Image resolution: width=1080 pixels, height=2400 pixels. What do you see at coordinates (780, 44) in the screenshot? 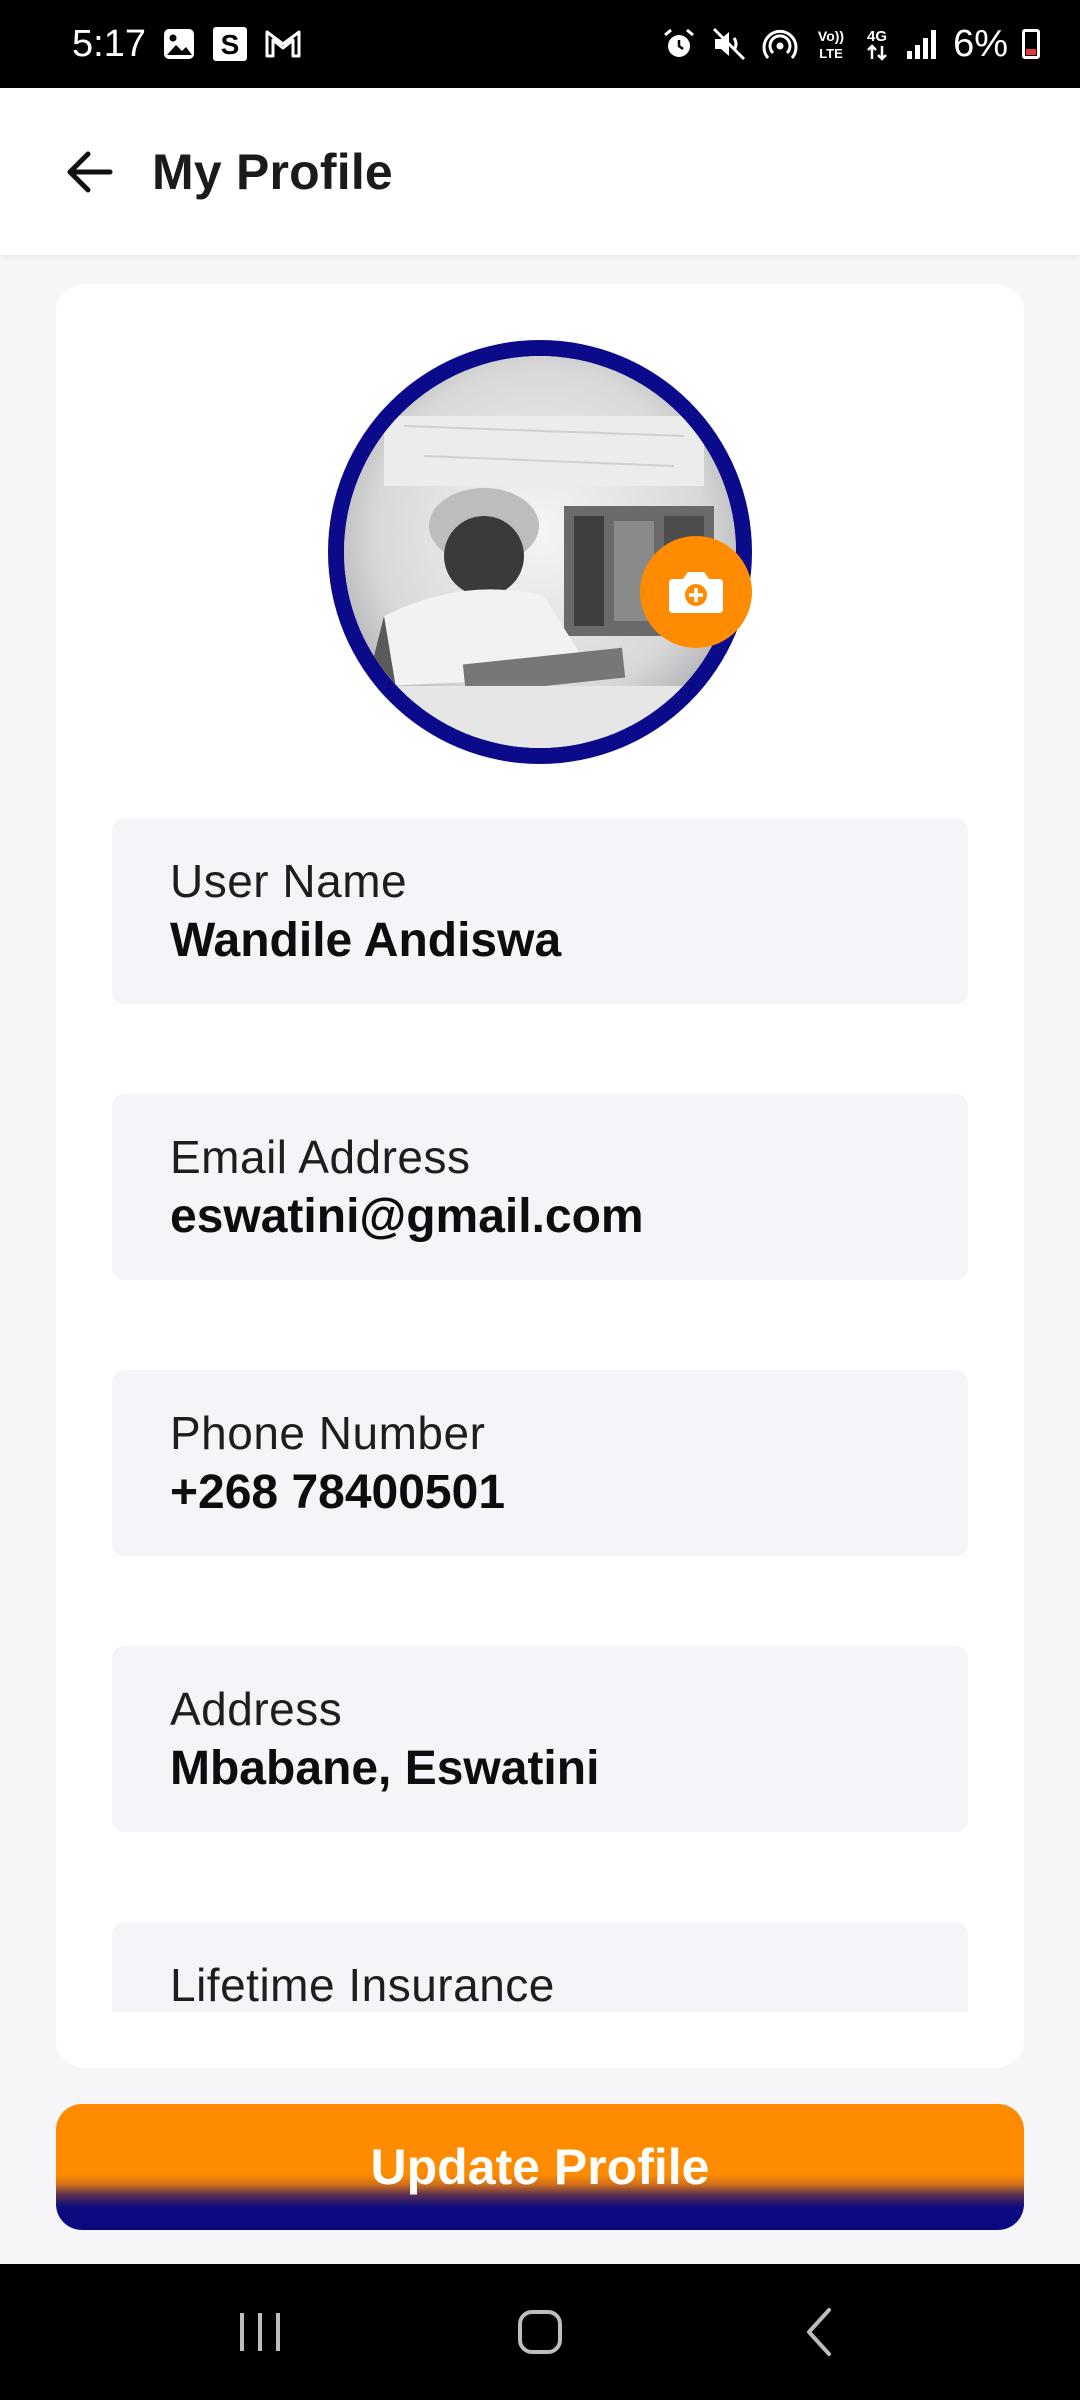
I see `hotspot-icon` at bounding box center [780, 44].